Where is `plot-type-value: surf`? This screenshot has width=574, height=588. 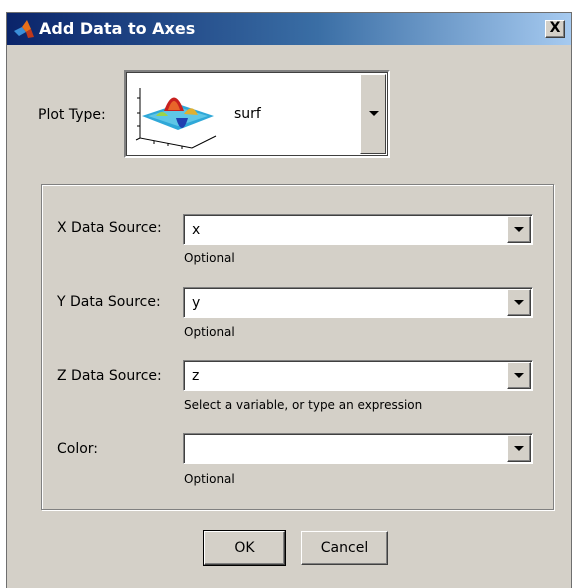
plot-type-value: surf is located at coordinates (247, 114).